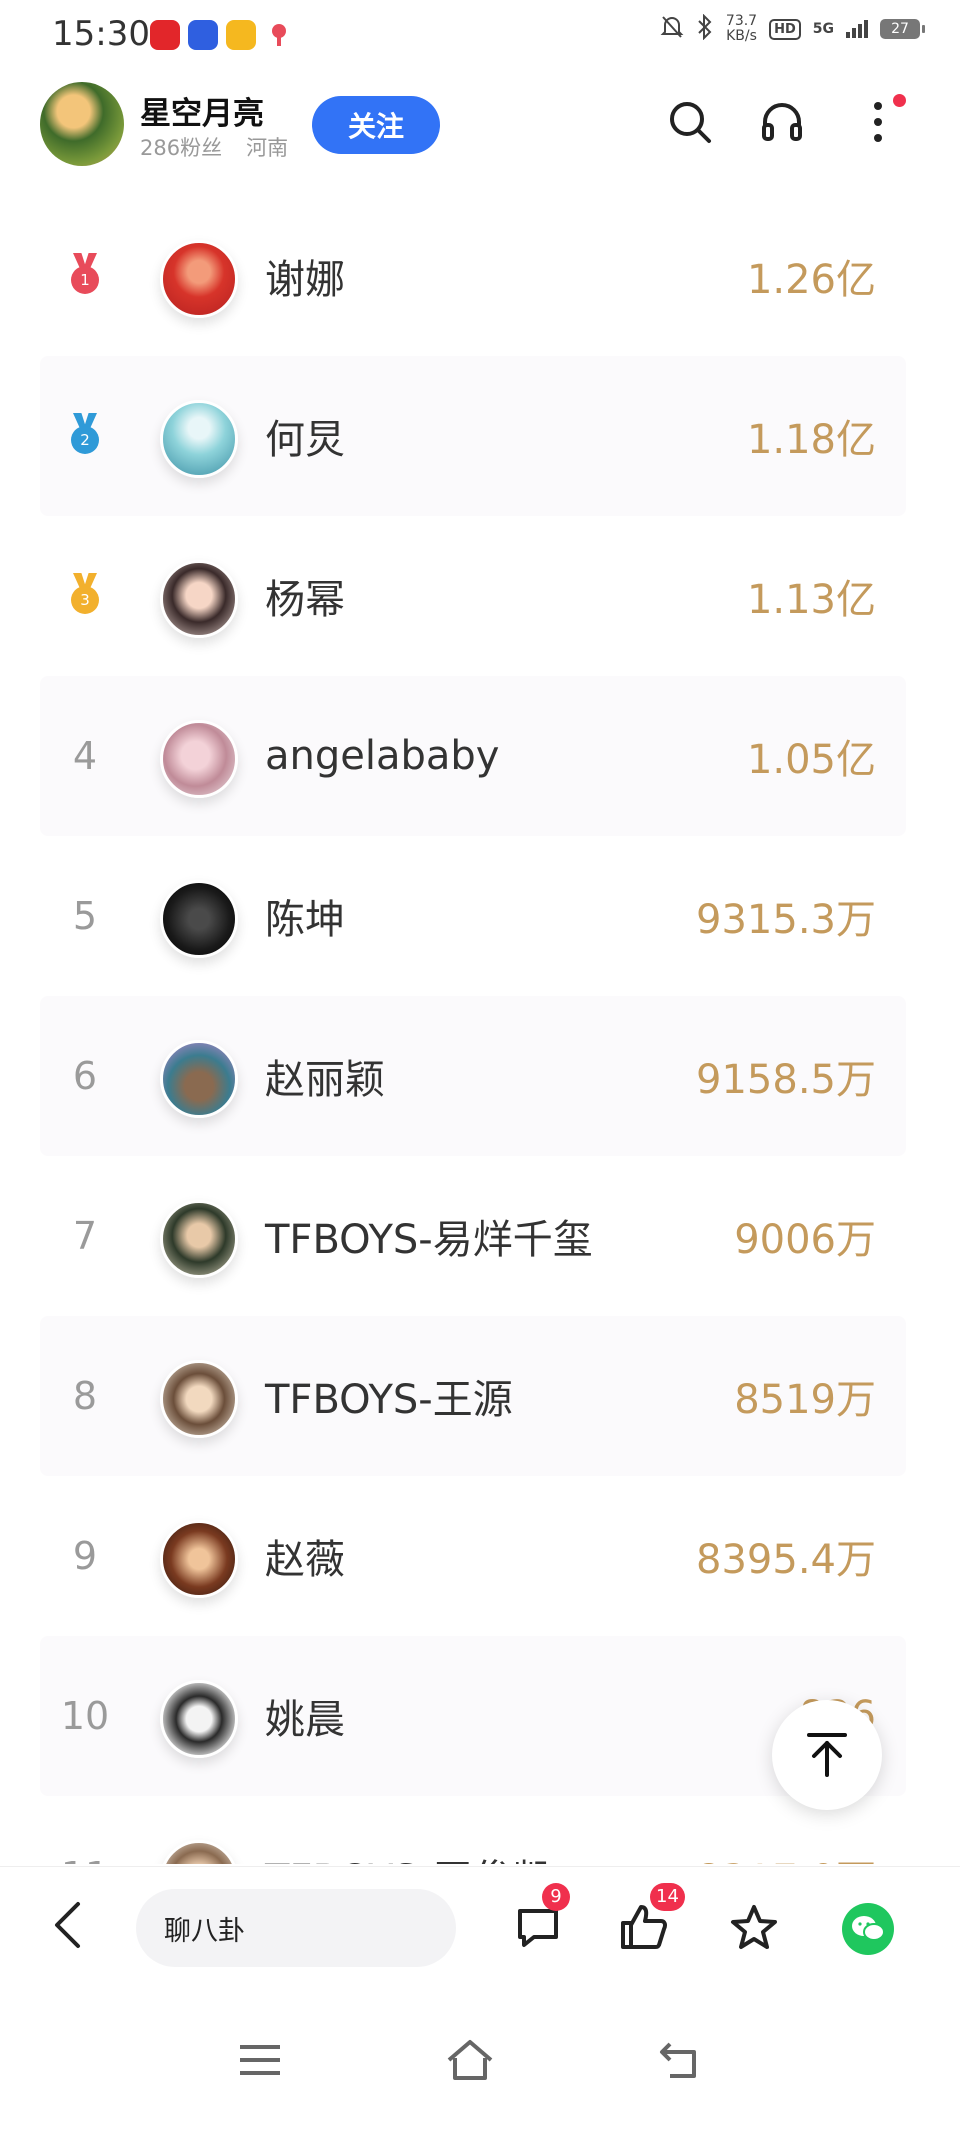 The width and height of the screenshot is (960, 2133). What do you see at coordinates (473, 916) in the screenshot?
I see `list-item: 5 陈坤 9315.3万` at bounding box center [473, 916].